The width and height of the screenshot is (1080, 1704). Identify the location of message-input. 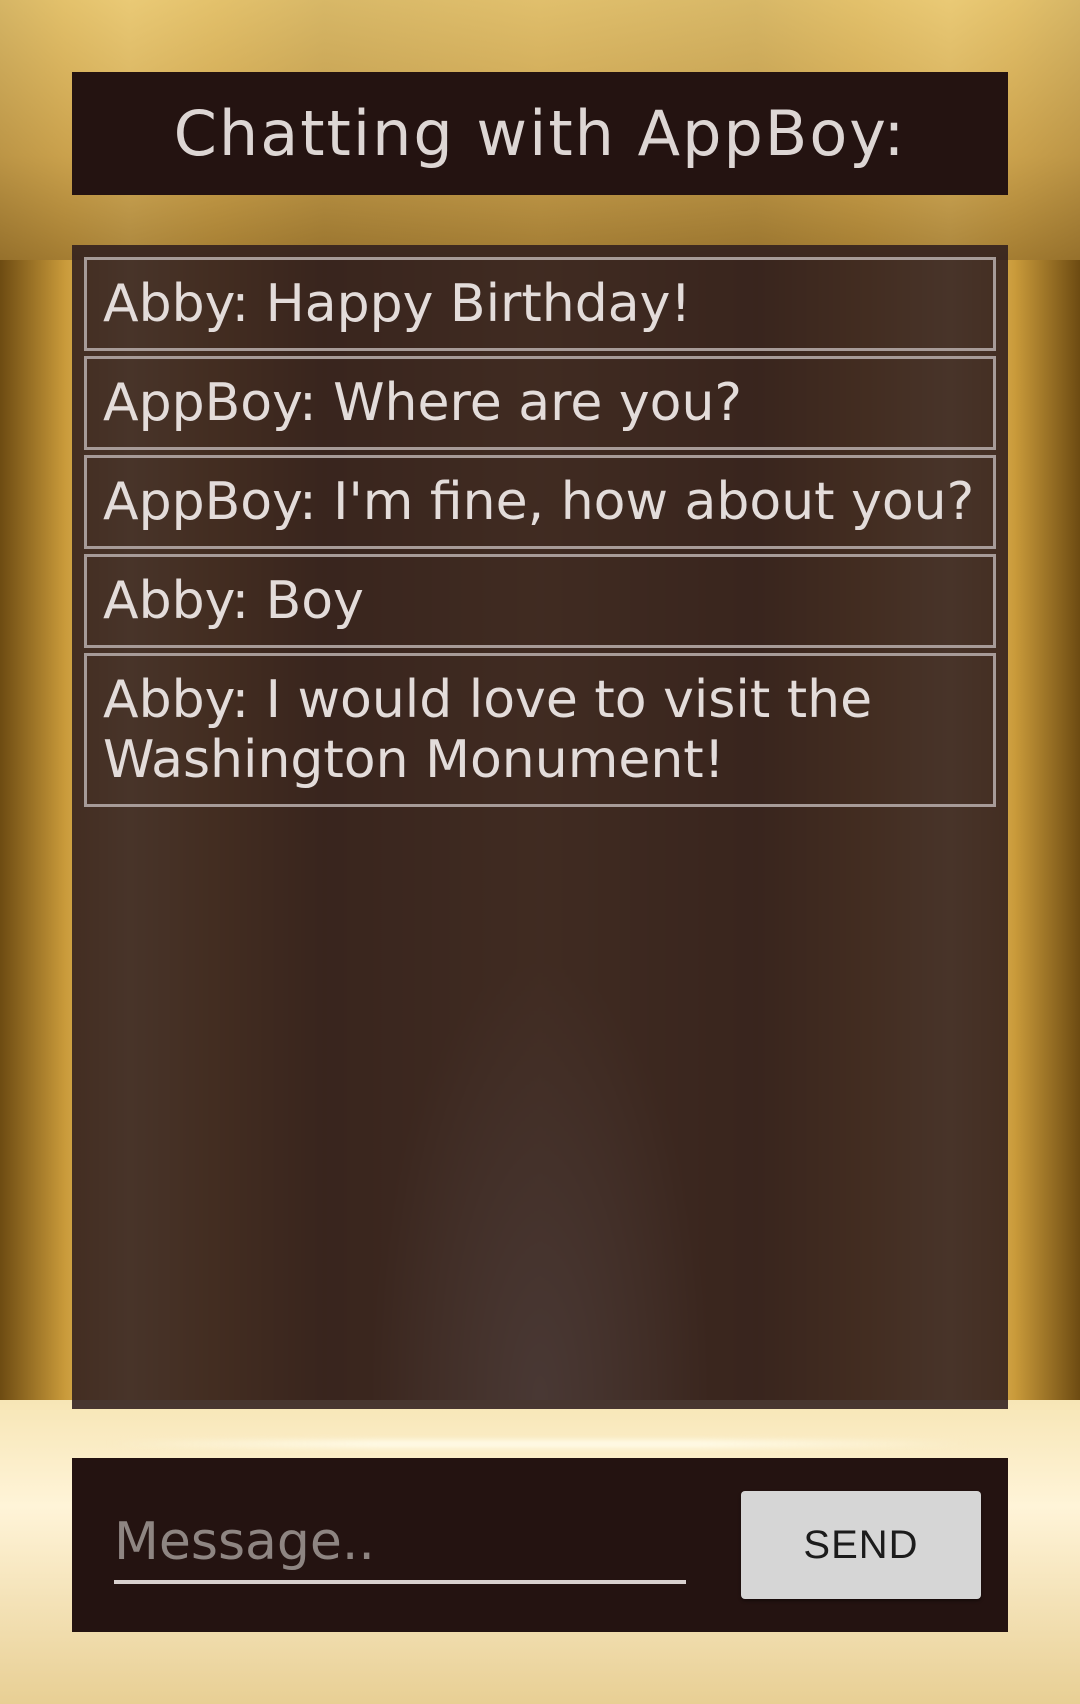
(400, 1544).